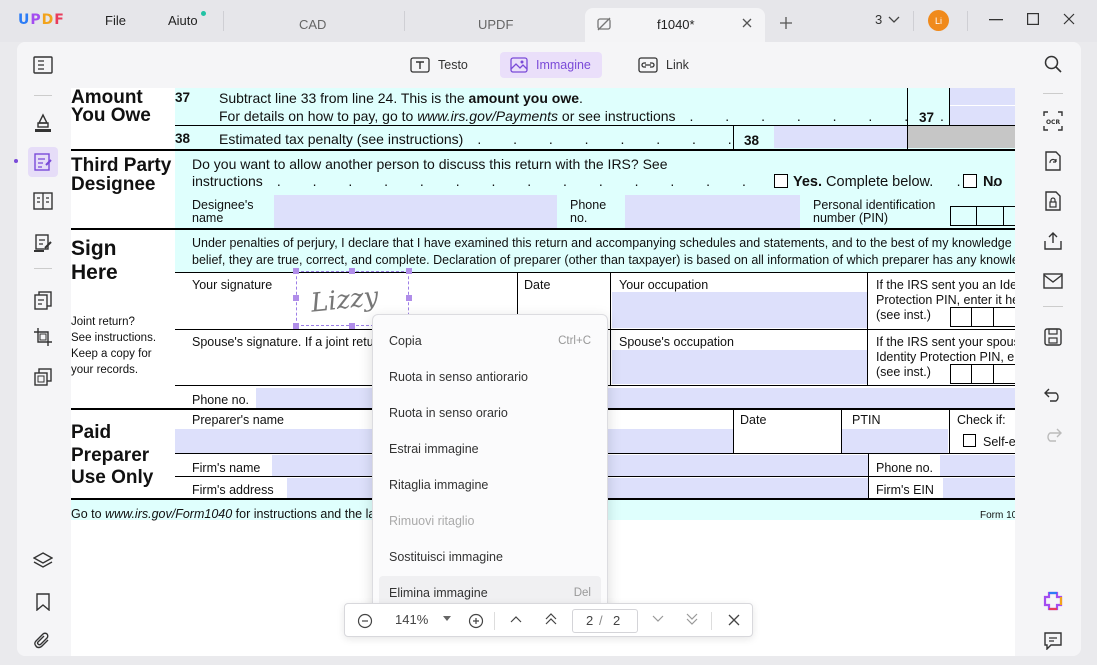 The image size is (1097, 665). What do you see at coordinates (617, 620) in the screenshot?
I see `page-total: 2` at bounding box center [617, 620].